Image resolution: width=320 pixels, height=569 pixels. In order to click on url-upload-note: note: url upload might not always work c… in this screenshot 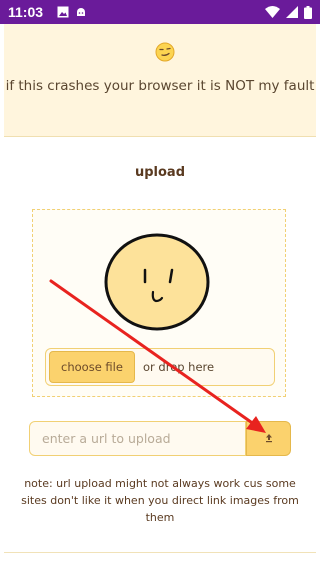, I will do `click(160, 500)`.